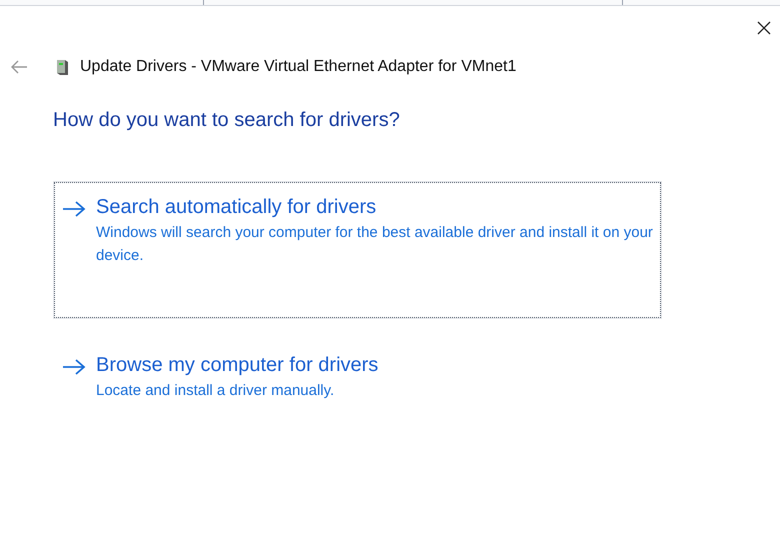  What do you see at coordinates (237, 365) in the screenshot?
I see `option-title: Browse my computer for drivers` at bounding box center [237, 365].